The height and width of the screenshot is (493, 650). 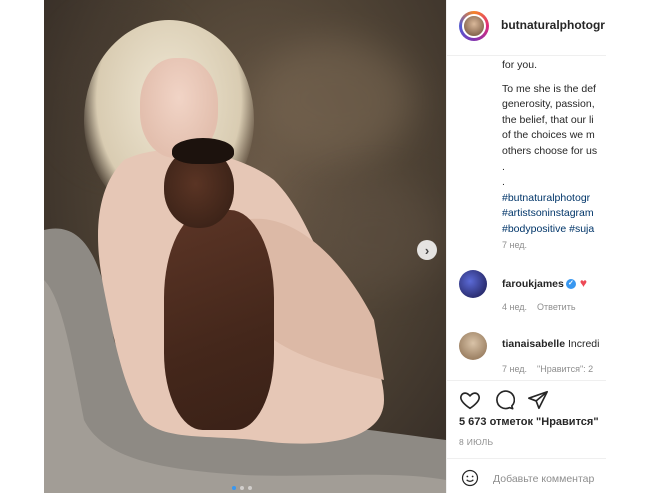 I want to click on comment-username: tianaisabelle, so click(x=533, y=344).